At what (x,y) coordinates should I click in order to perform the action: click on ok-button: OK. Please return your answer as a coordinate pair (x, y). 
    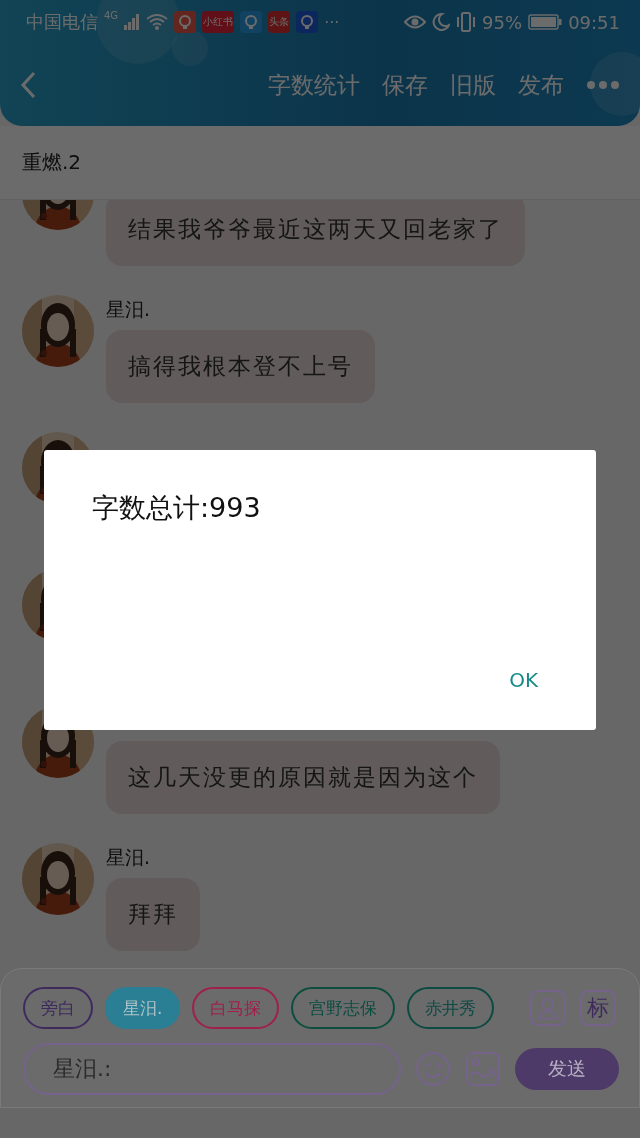
    Looking at the image, I should click on (523, 680).